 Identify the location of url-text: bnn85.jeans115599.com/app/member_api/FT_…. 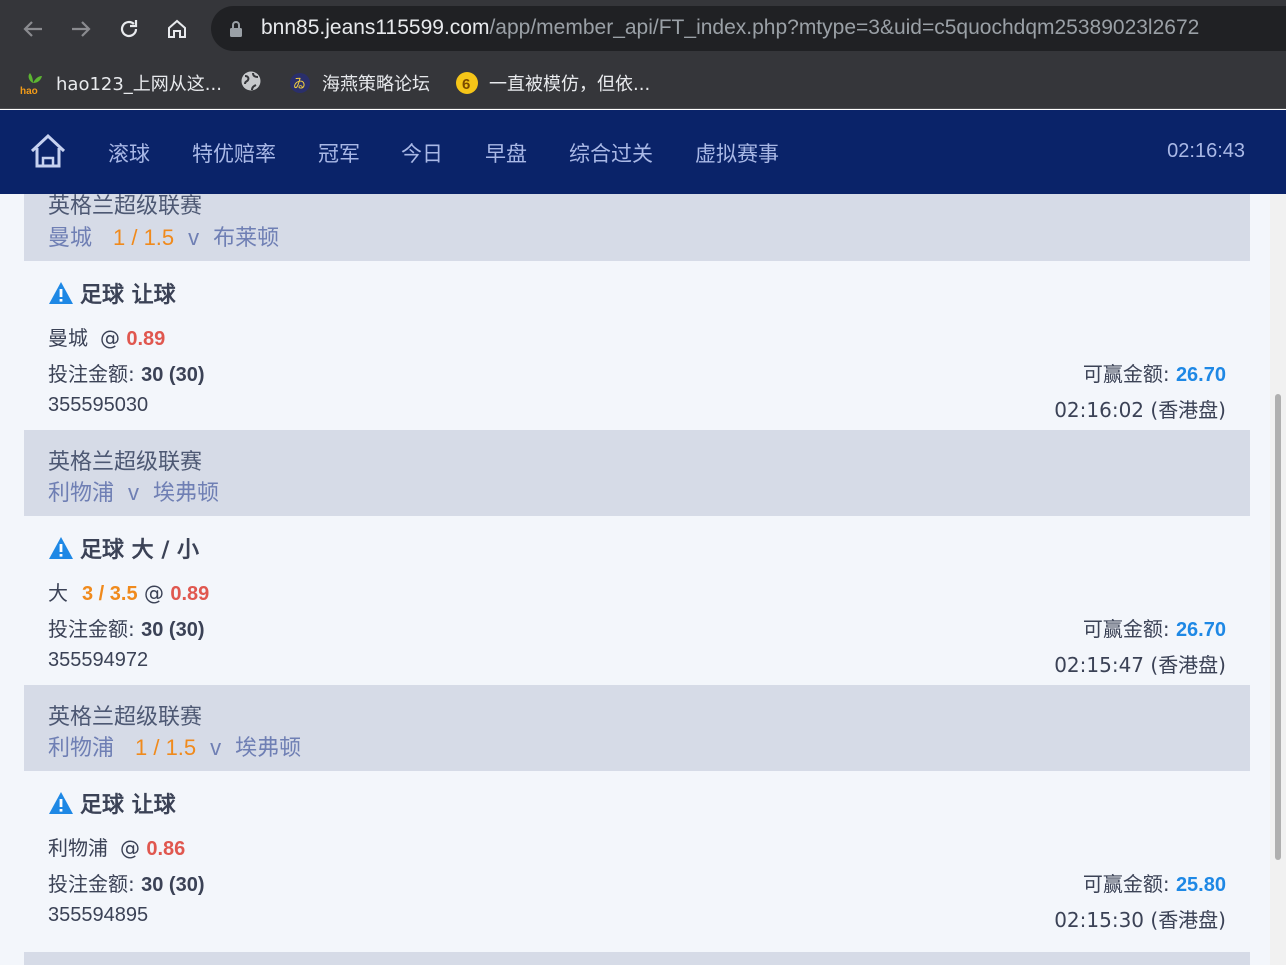
(730, 27).